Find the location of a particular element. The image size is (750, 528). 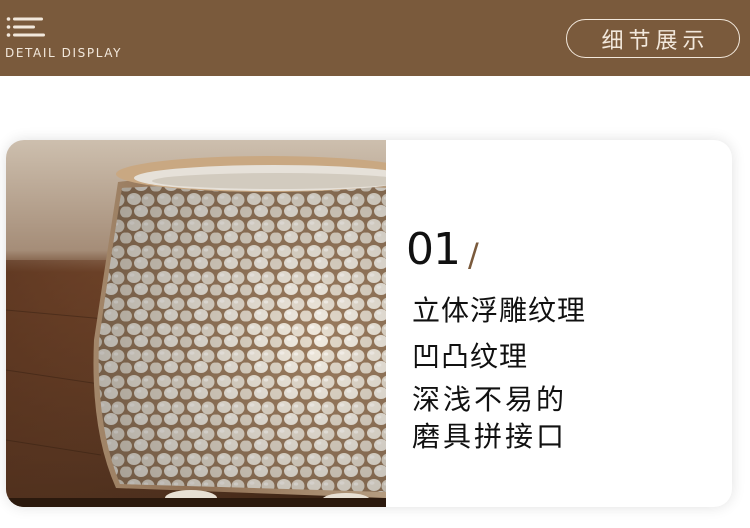

section-badge: 细节展示 is located at coordinates (653, 38).